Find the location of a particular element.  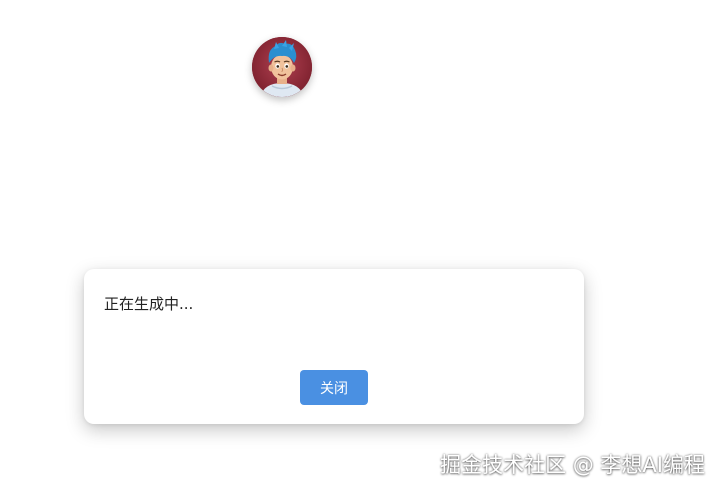

cartoon-boy-avatar-icon is located at coordinates (282, 67).